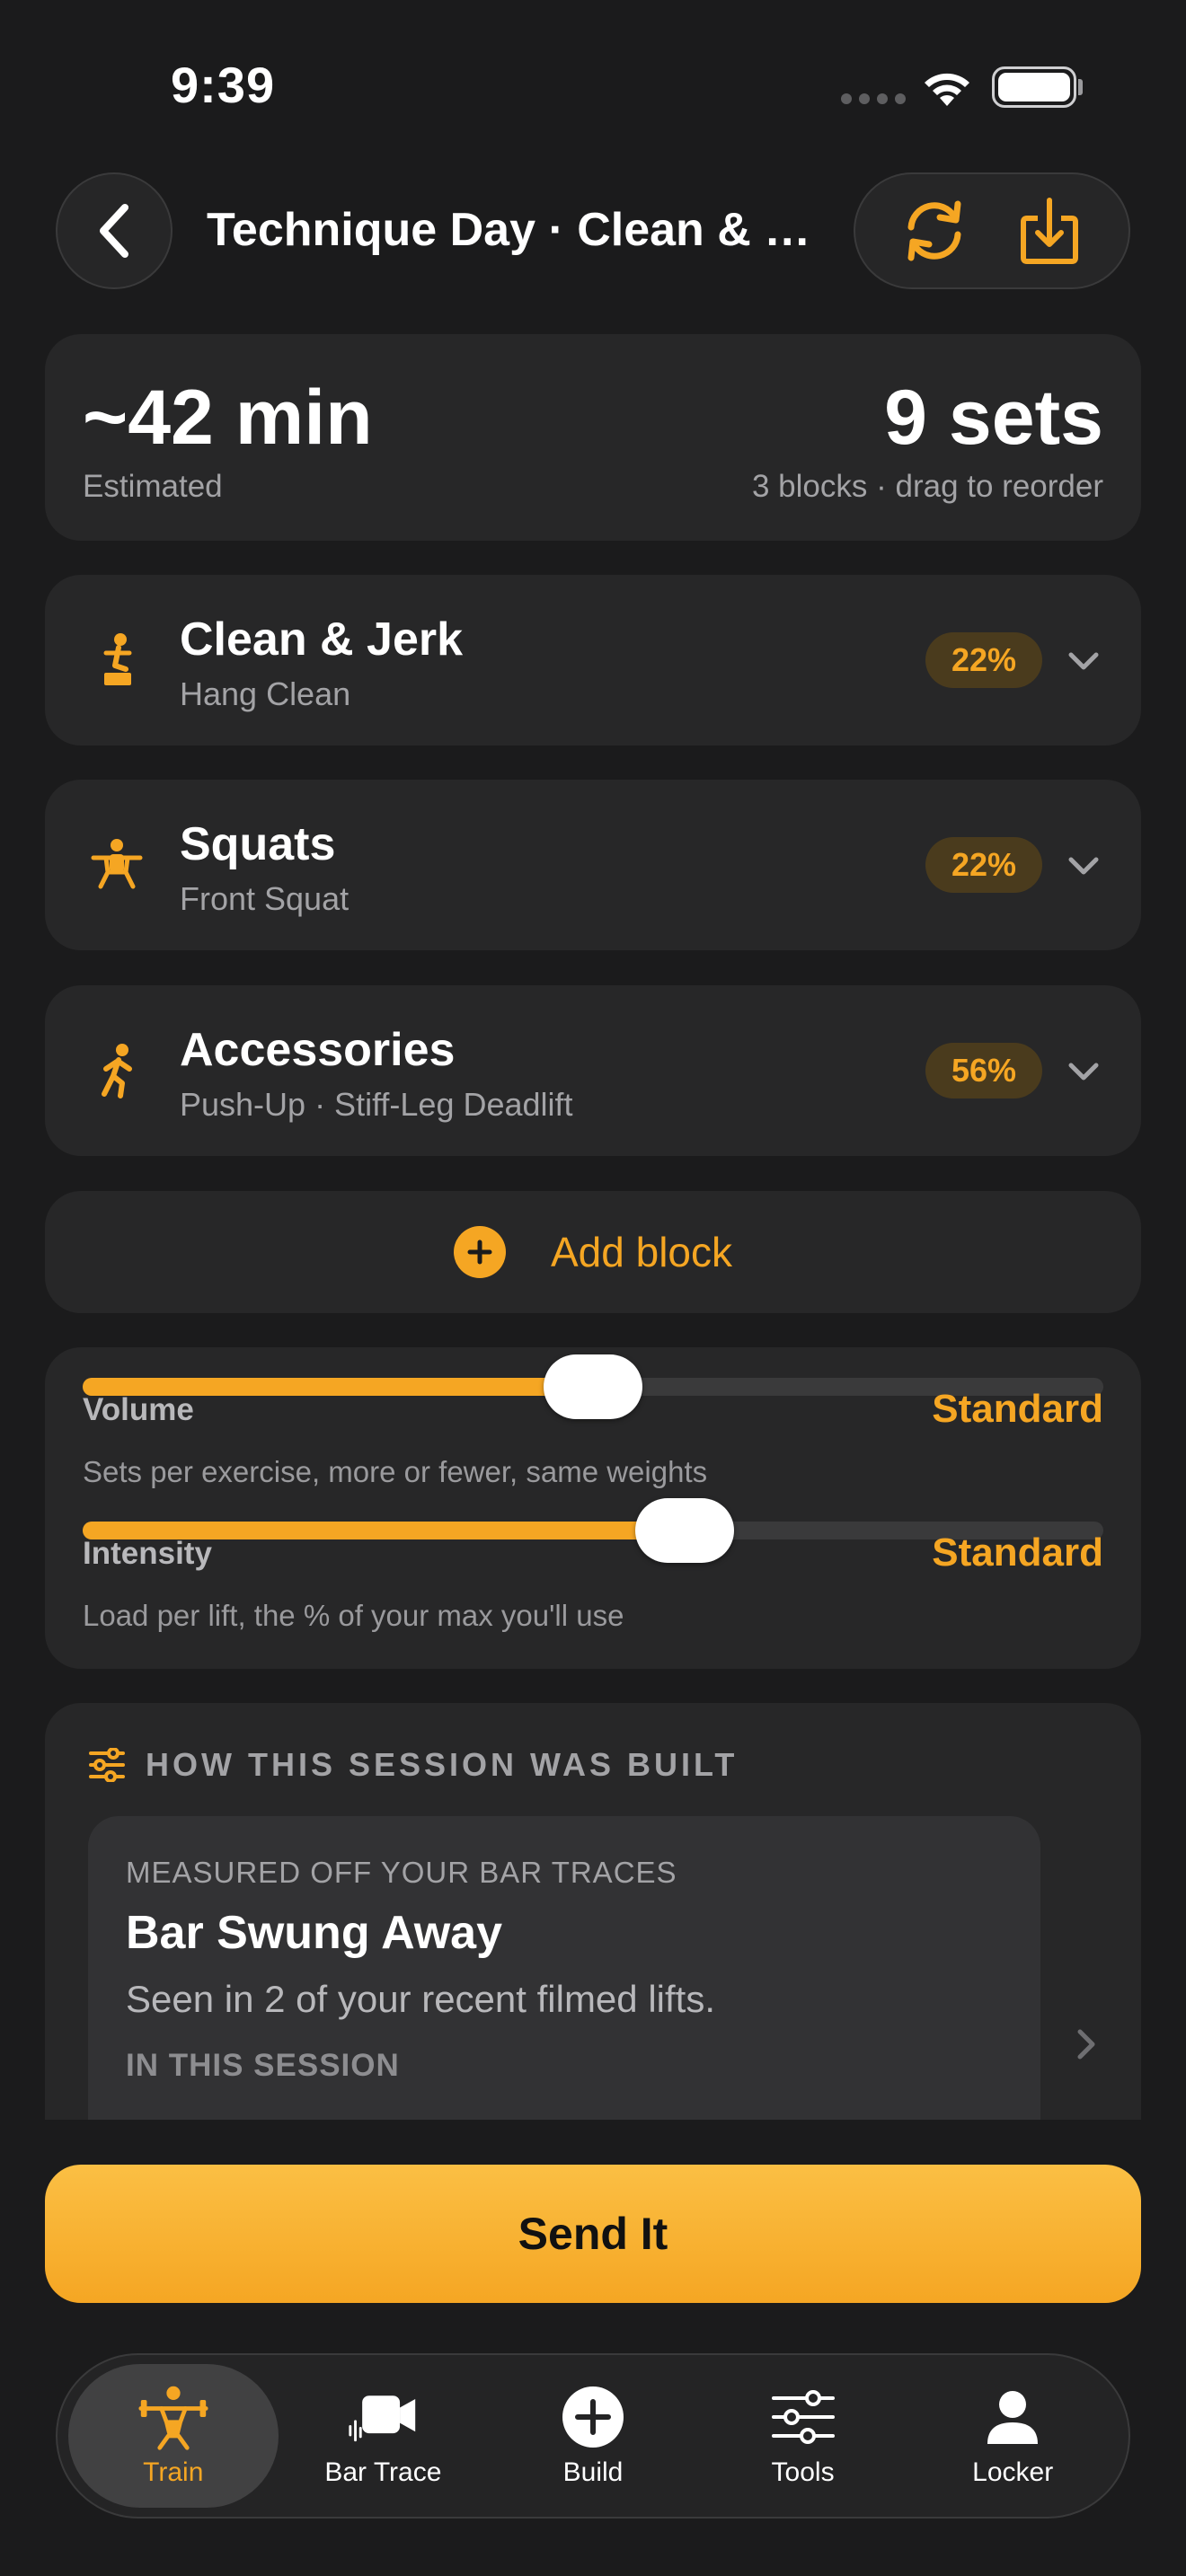 This screenshot has width=1186, height=2576. I want to click on insight-section-label: IN THIS SESSION, so click(263, 2065).